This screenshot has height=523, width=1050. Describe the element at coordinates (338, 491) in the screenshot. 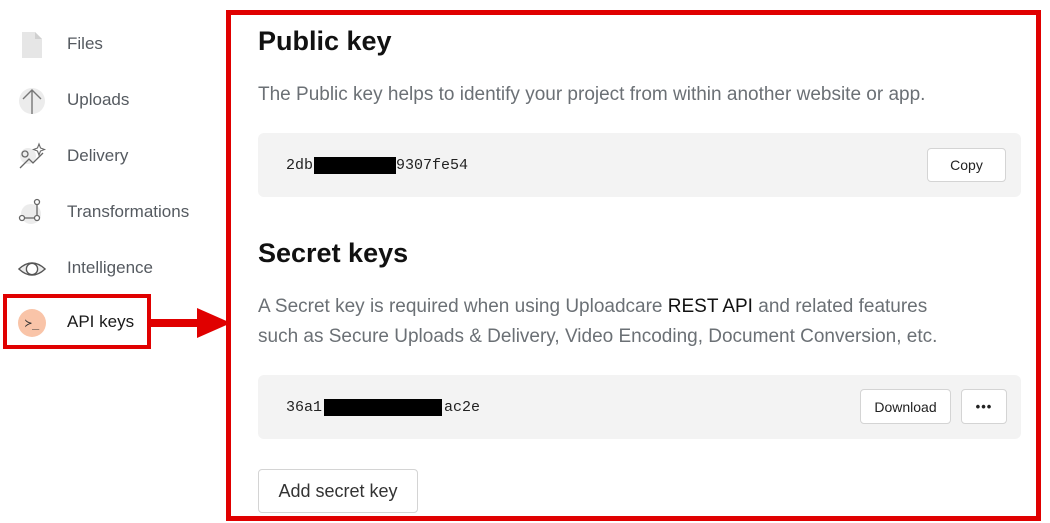

I see `add-secret-key-button: Add secret key` at that location.